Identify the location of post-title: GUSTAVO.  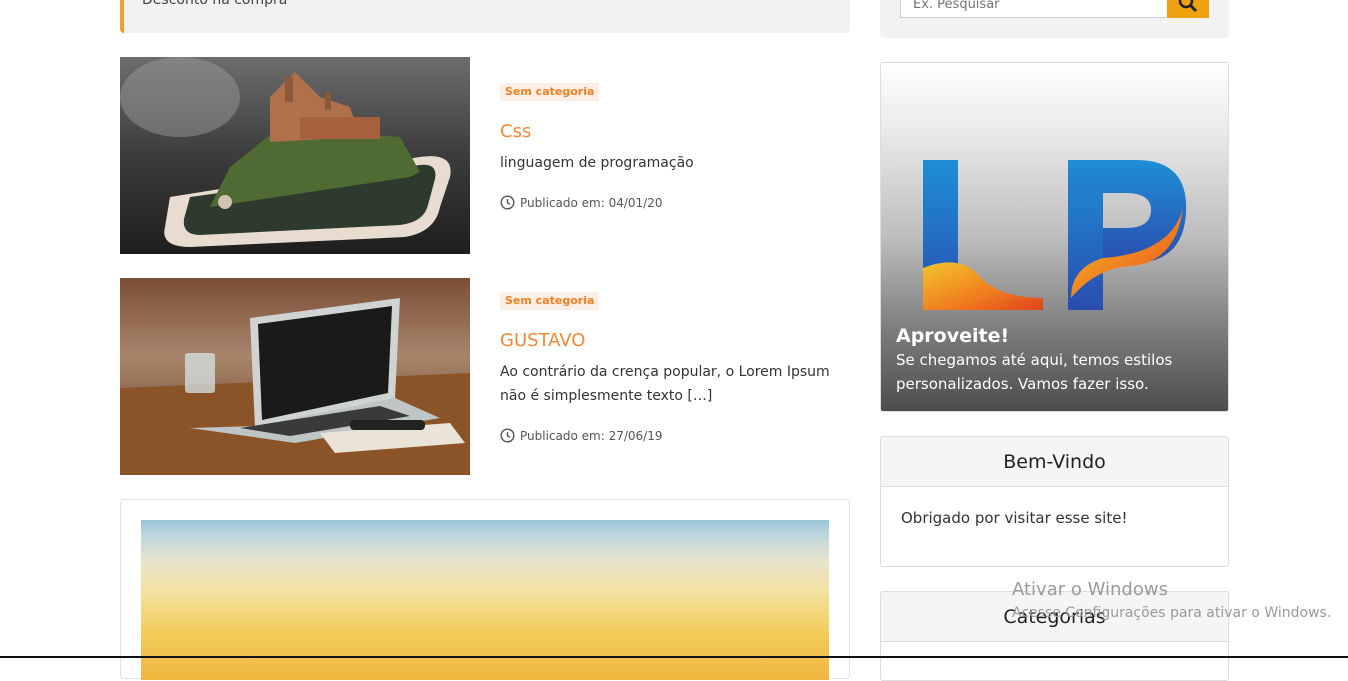
(542, 340).